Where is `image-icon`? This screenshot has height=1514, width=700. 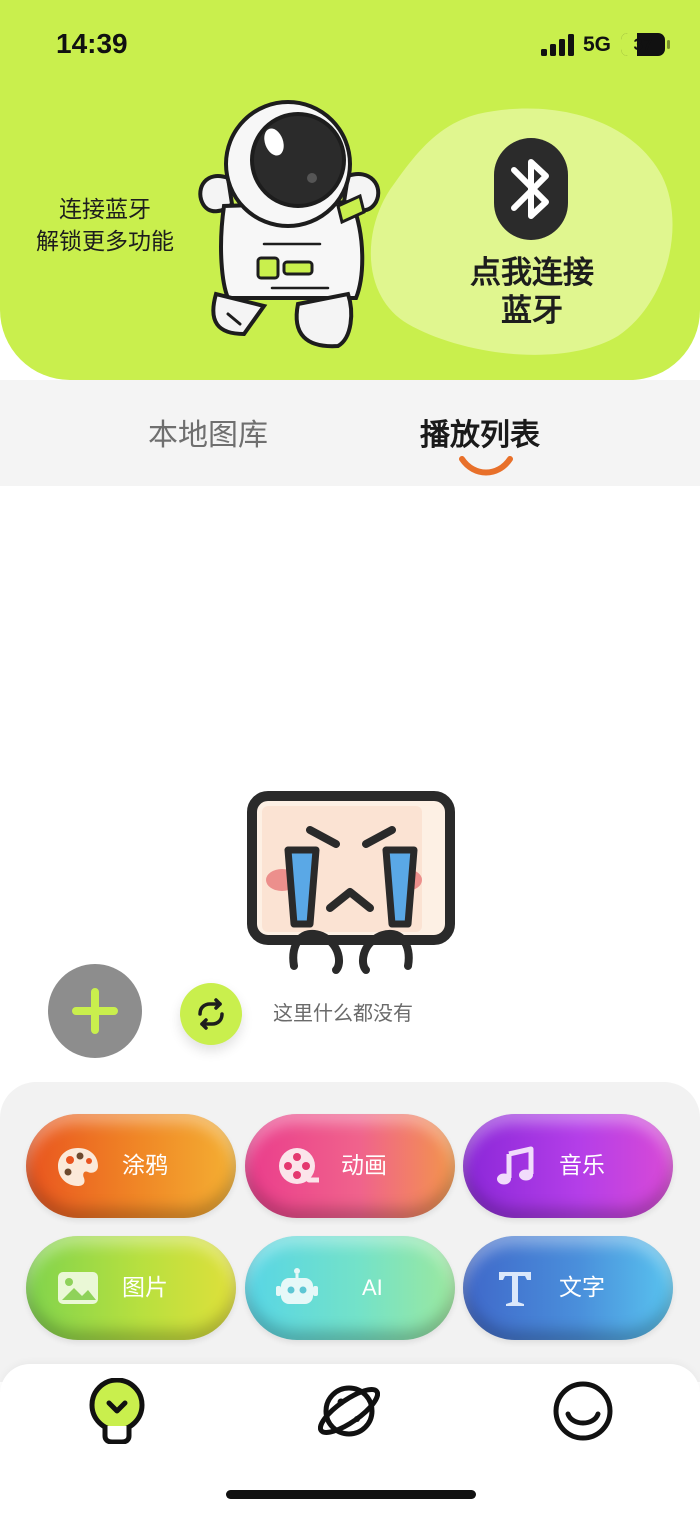
image-icon is located at coordinates (78, 1288).